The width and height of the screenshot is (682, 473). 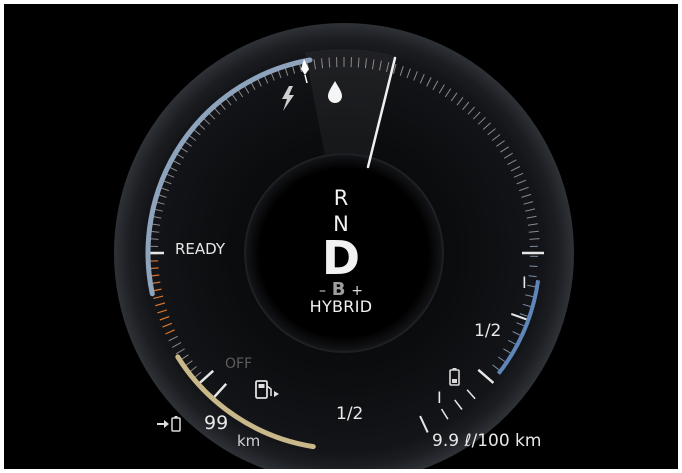 I want to click on gear-d-selected: D, so click(x=341, y=258).